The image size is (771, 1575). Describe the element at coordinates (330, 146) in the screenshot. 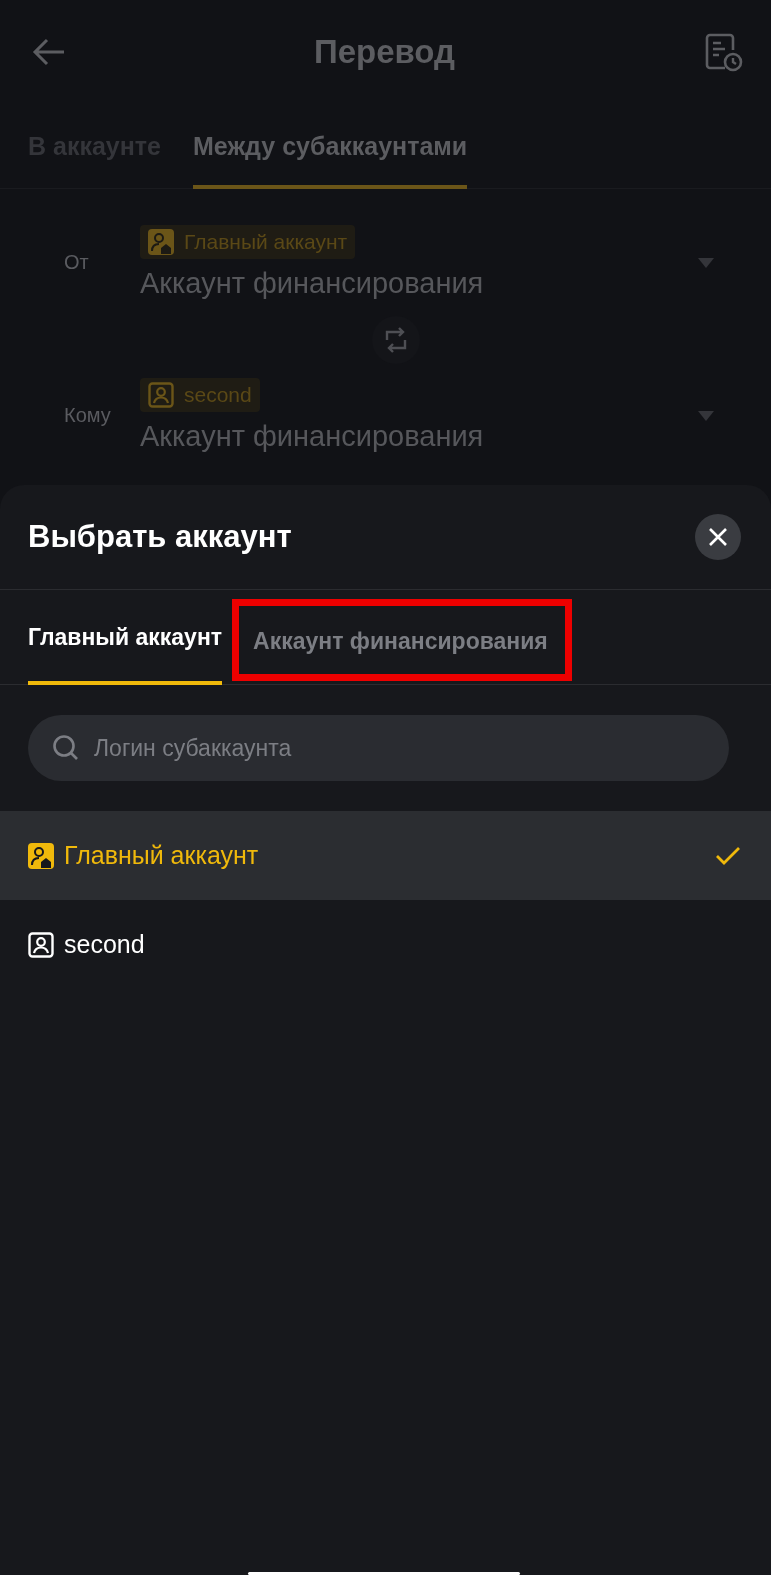

I see `tab: Между субаккаунтами` at that location.